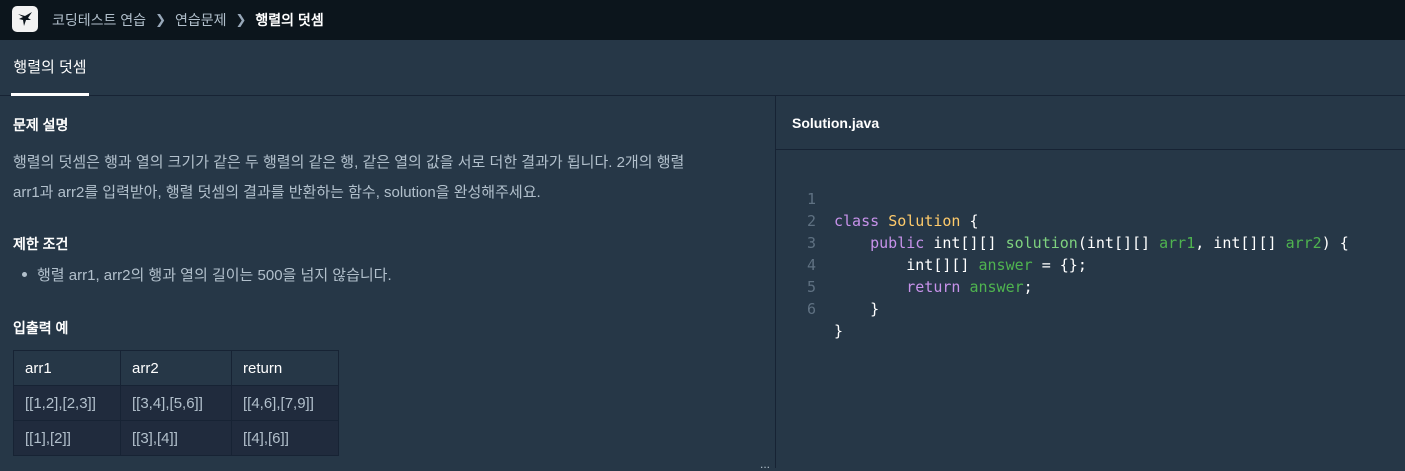 The image size is (1405, 471). I want to click on line-number: 6, so click(811, 309).